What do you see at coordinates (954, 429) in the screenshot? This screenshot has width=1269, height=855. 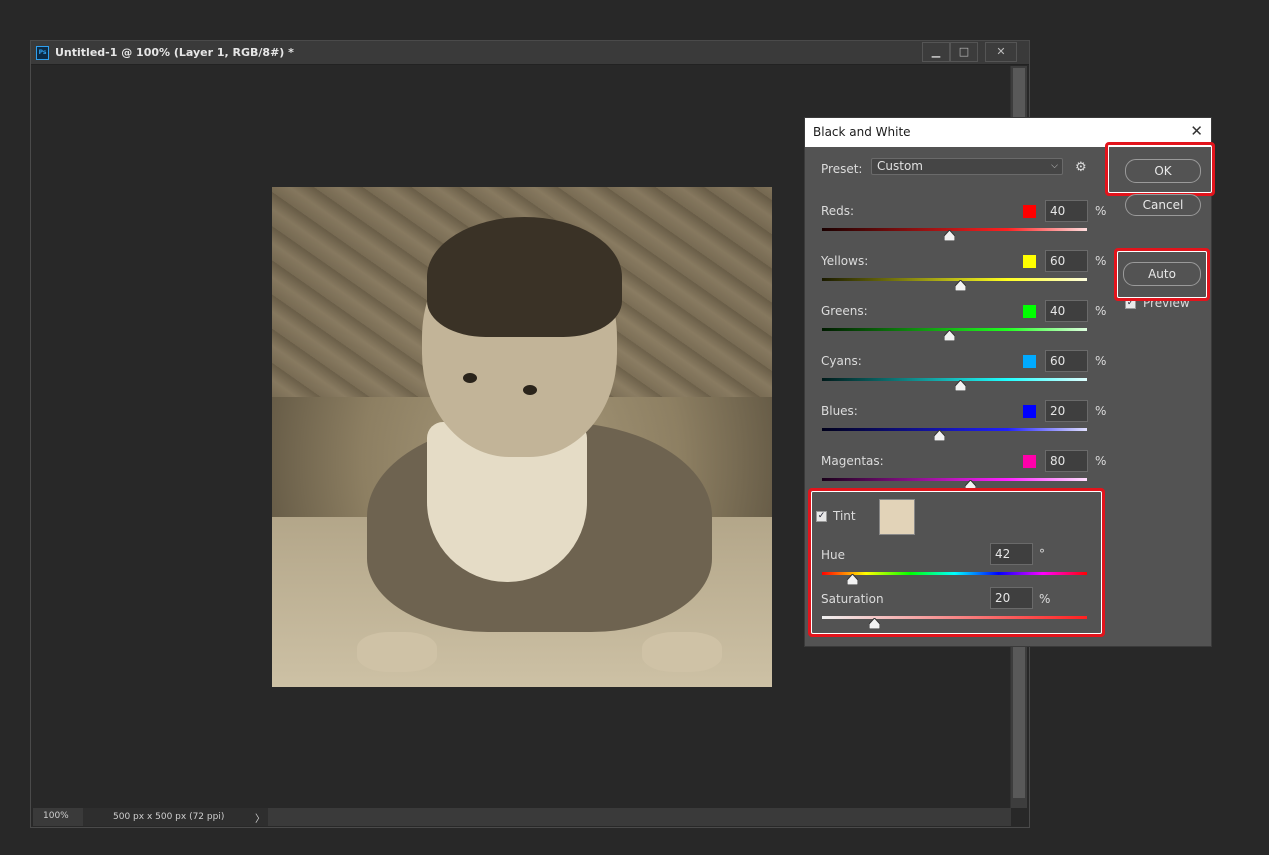 I see `blues-slider-track` at bounding box center [954, 429].